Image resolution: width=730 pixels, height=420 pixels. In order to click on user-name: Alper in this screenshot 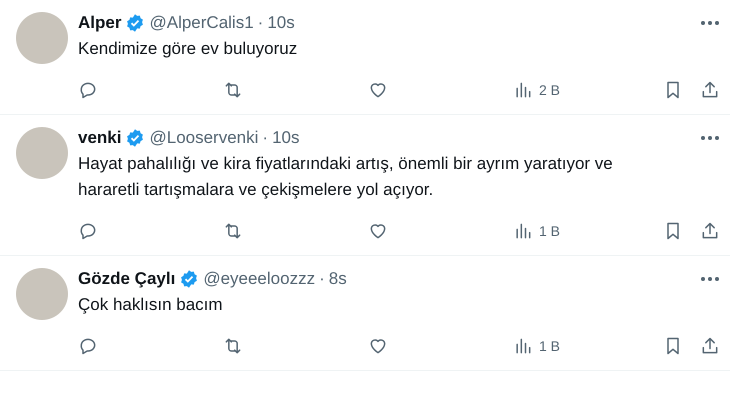, I will do `click(100, 23)`.